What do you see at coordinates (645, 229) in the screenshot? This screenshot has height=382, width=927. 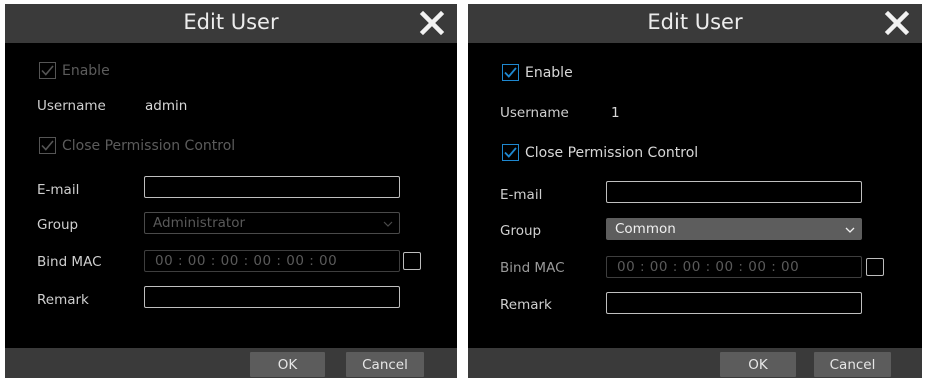 I see `group-value: Common` at bounding box center [645, 229].